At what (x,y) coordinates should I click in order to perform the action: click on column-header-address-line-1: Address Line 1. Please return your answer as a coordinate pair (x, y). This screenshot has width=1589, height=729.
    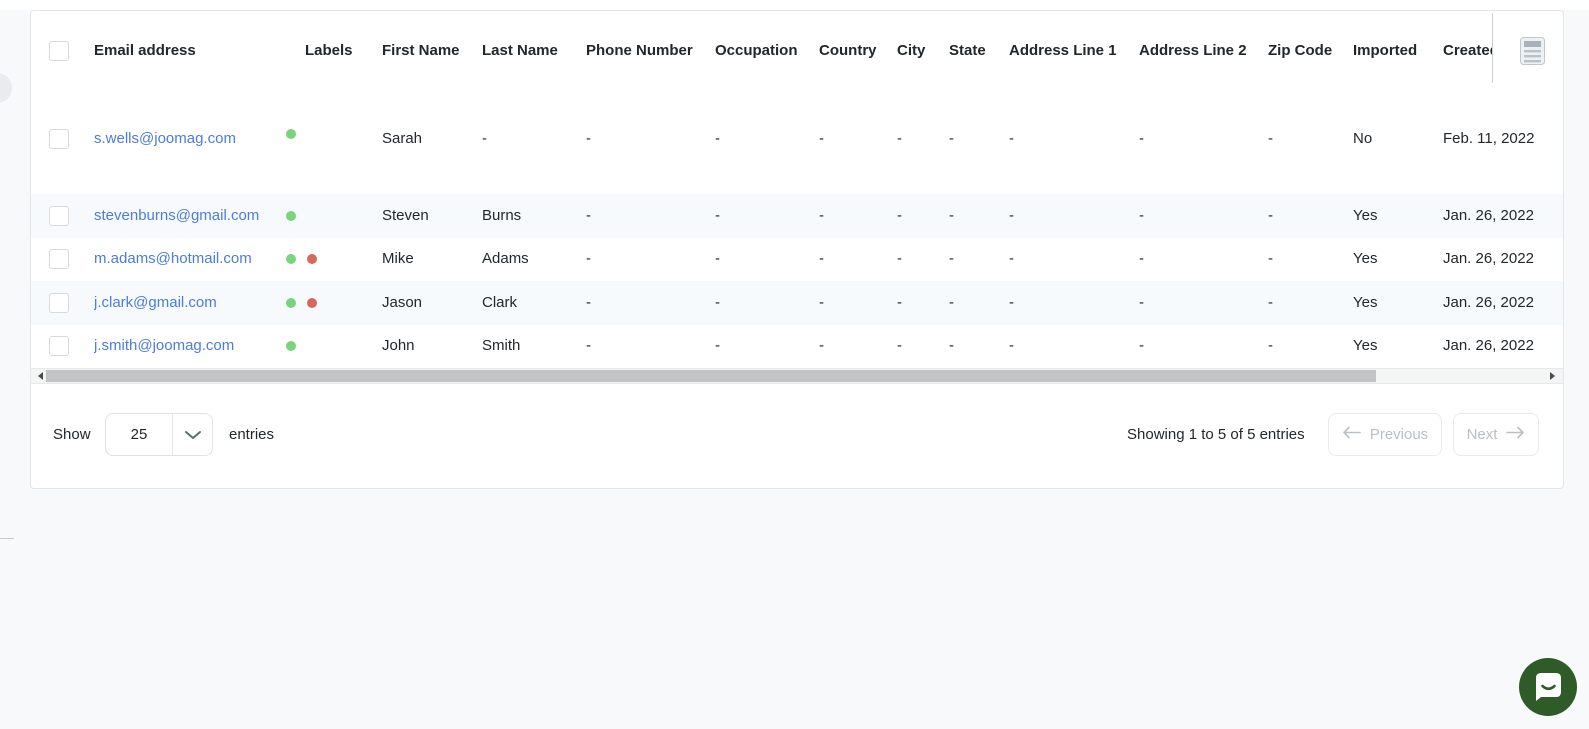
    Looking at the image, I should click on (1074, 51).